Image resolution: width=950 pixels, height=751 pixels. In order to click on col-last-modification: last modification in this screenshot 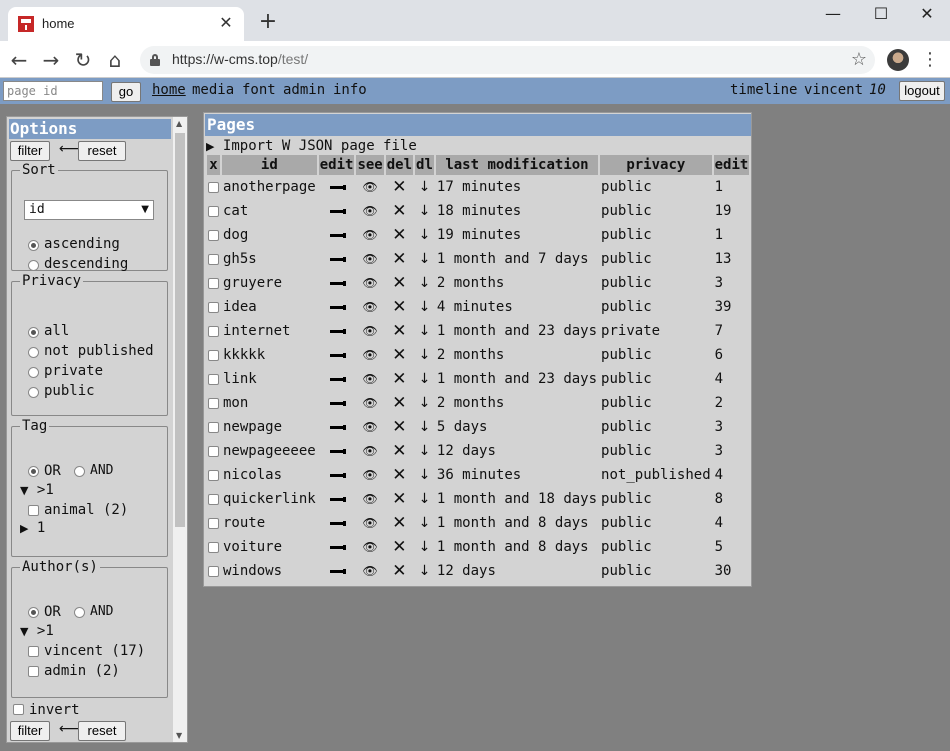, I will do `click(517, 165)`.